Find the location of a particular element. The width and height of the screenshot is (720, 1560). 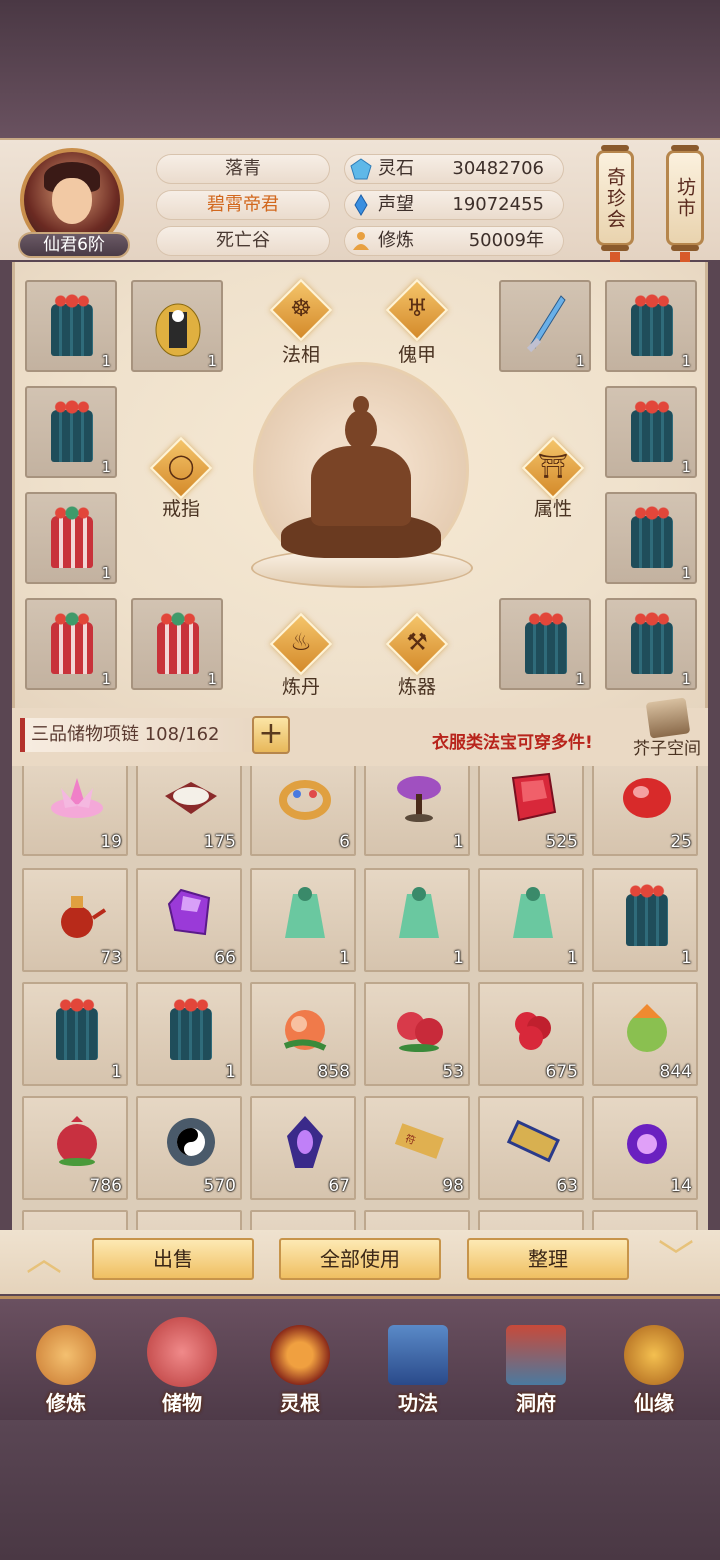

inventory-item: 14 is located at coordinates (645, 1148).